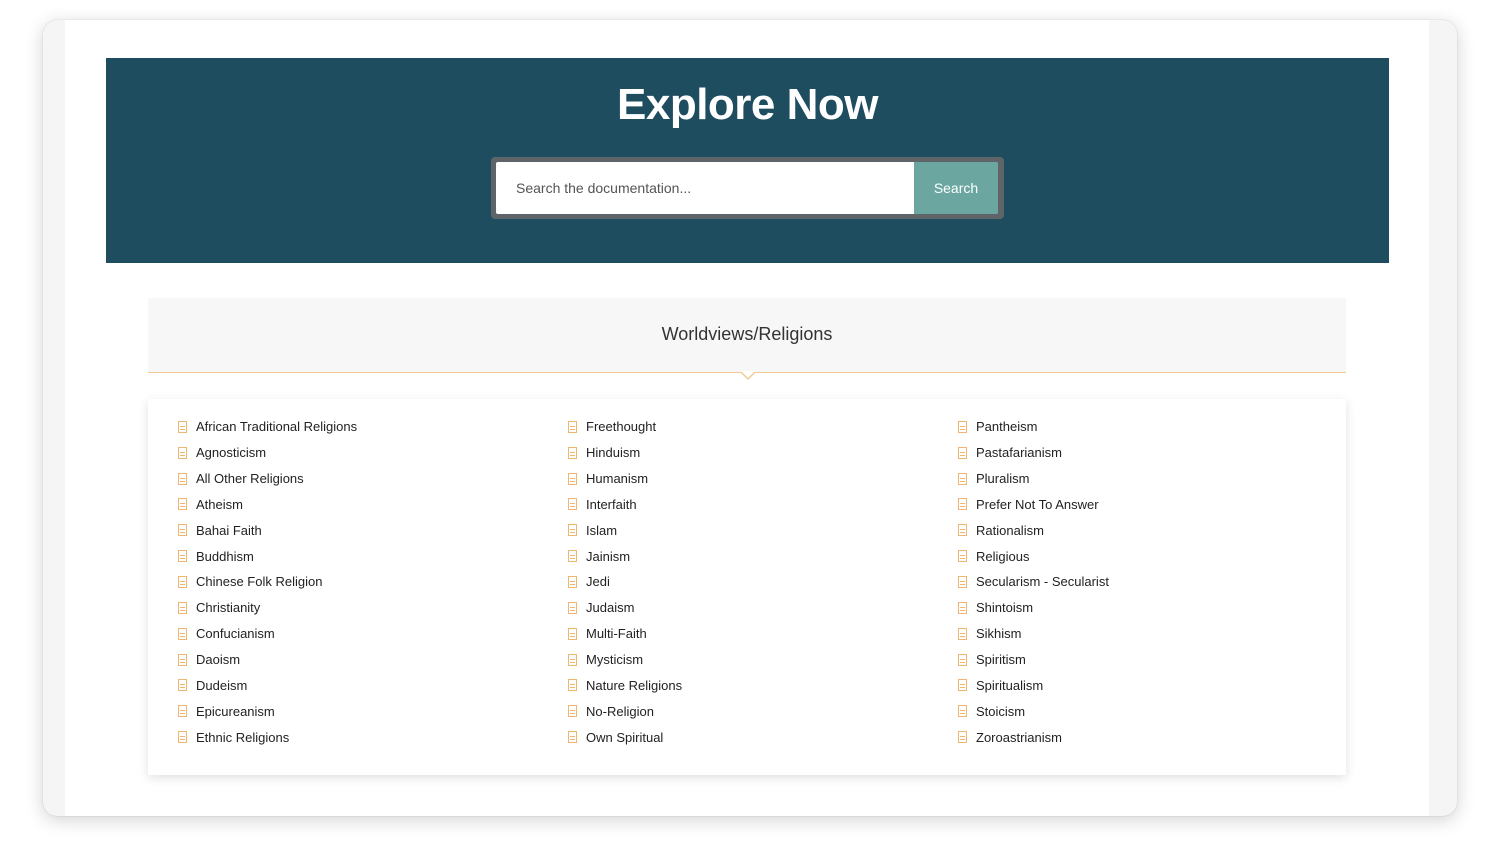  Describe the element at coordinates (218, 660) in the screenshot. I see `list-item-label: Daoism` at that location.